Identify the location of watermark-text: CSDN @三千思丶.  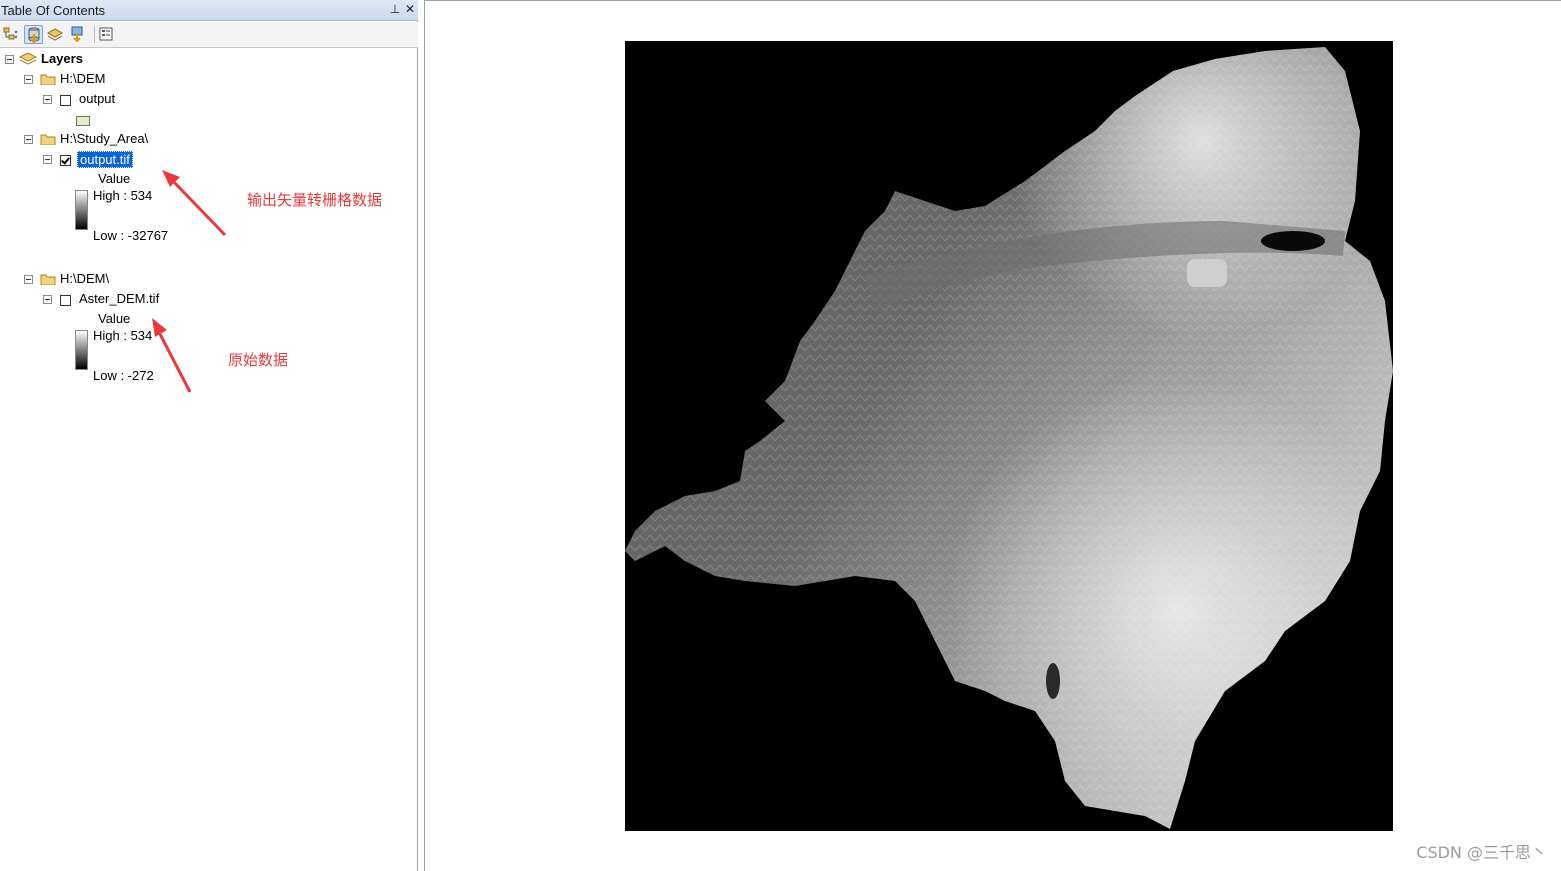
(1481, 852).